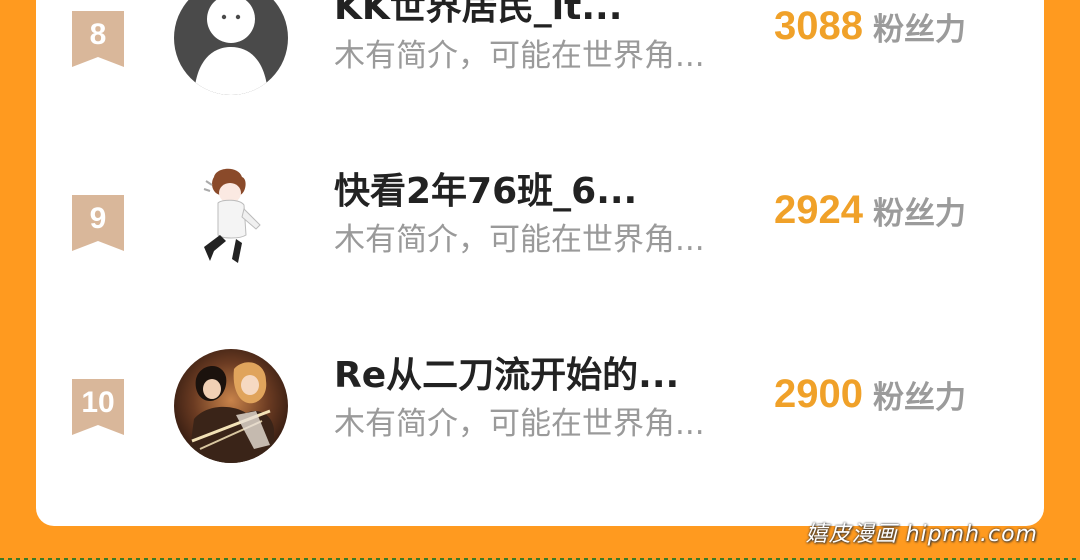 This screenshot has height=560, width=1080. Describe the element at coordinates (98, 218) in the screenshot. I see `rank-number: 9` at that location.